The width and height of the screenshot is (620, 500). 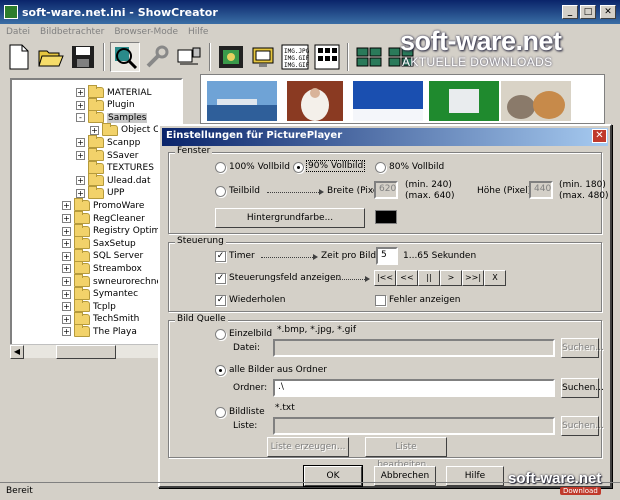 What do you see at coordinates (504, 191) in the screenshot?
I see `hoehe-label: Höhe (Pixel)` at bounding box center [504, 191].